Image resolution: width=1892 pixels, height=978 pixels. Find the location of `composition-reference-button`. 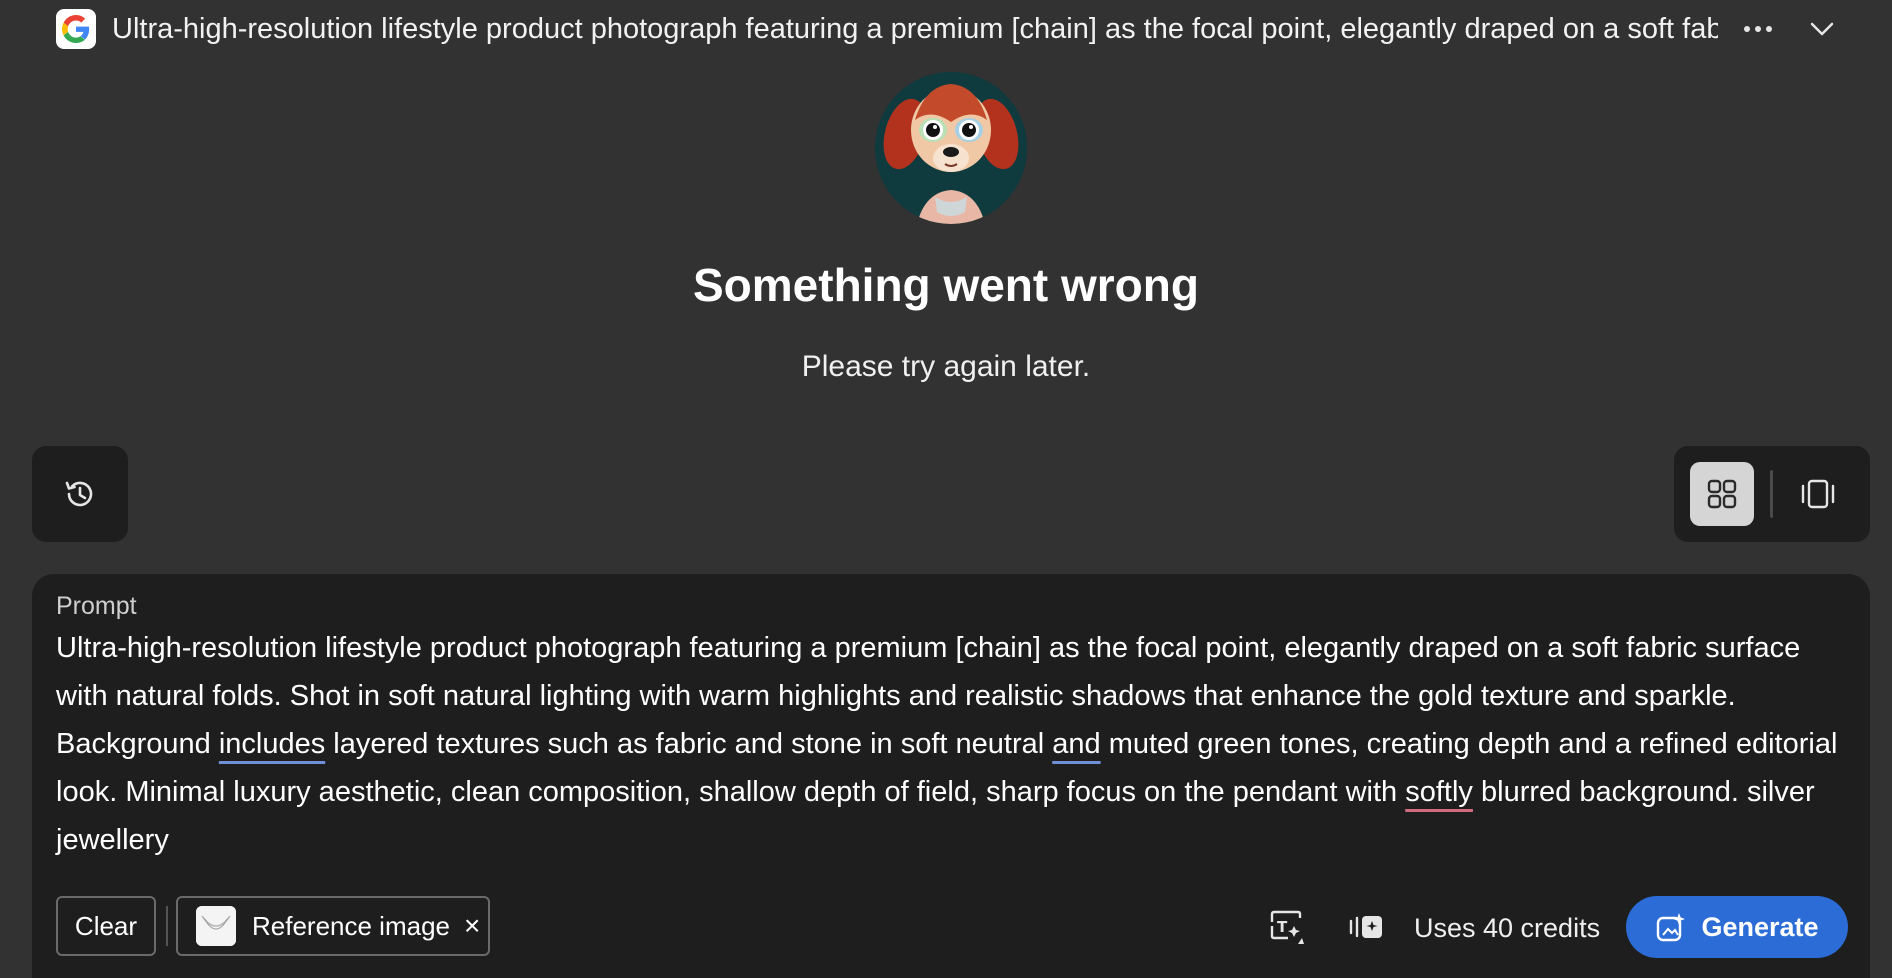

composition-reference-button is located at coordinates (1366, 927).